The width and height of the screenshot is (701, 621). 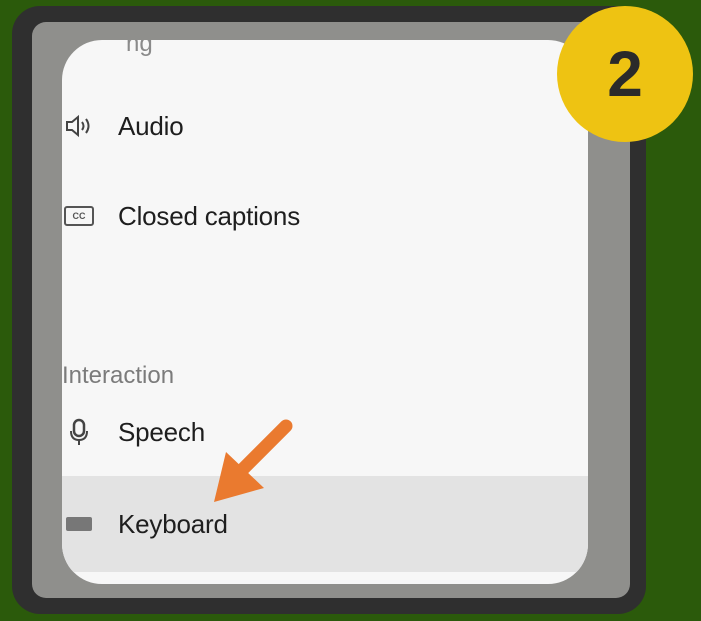 What do you see at coordinates (161, 431) in the screenshot?
I see `nav-item-label: Speech` at bounding box center [161, 431].